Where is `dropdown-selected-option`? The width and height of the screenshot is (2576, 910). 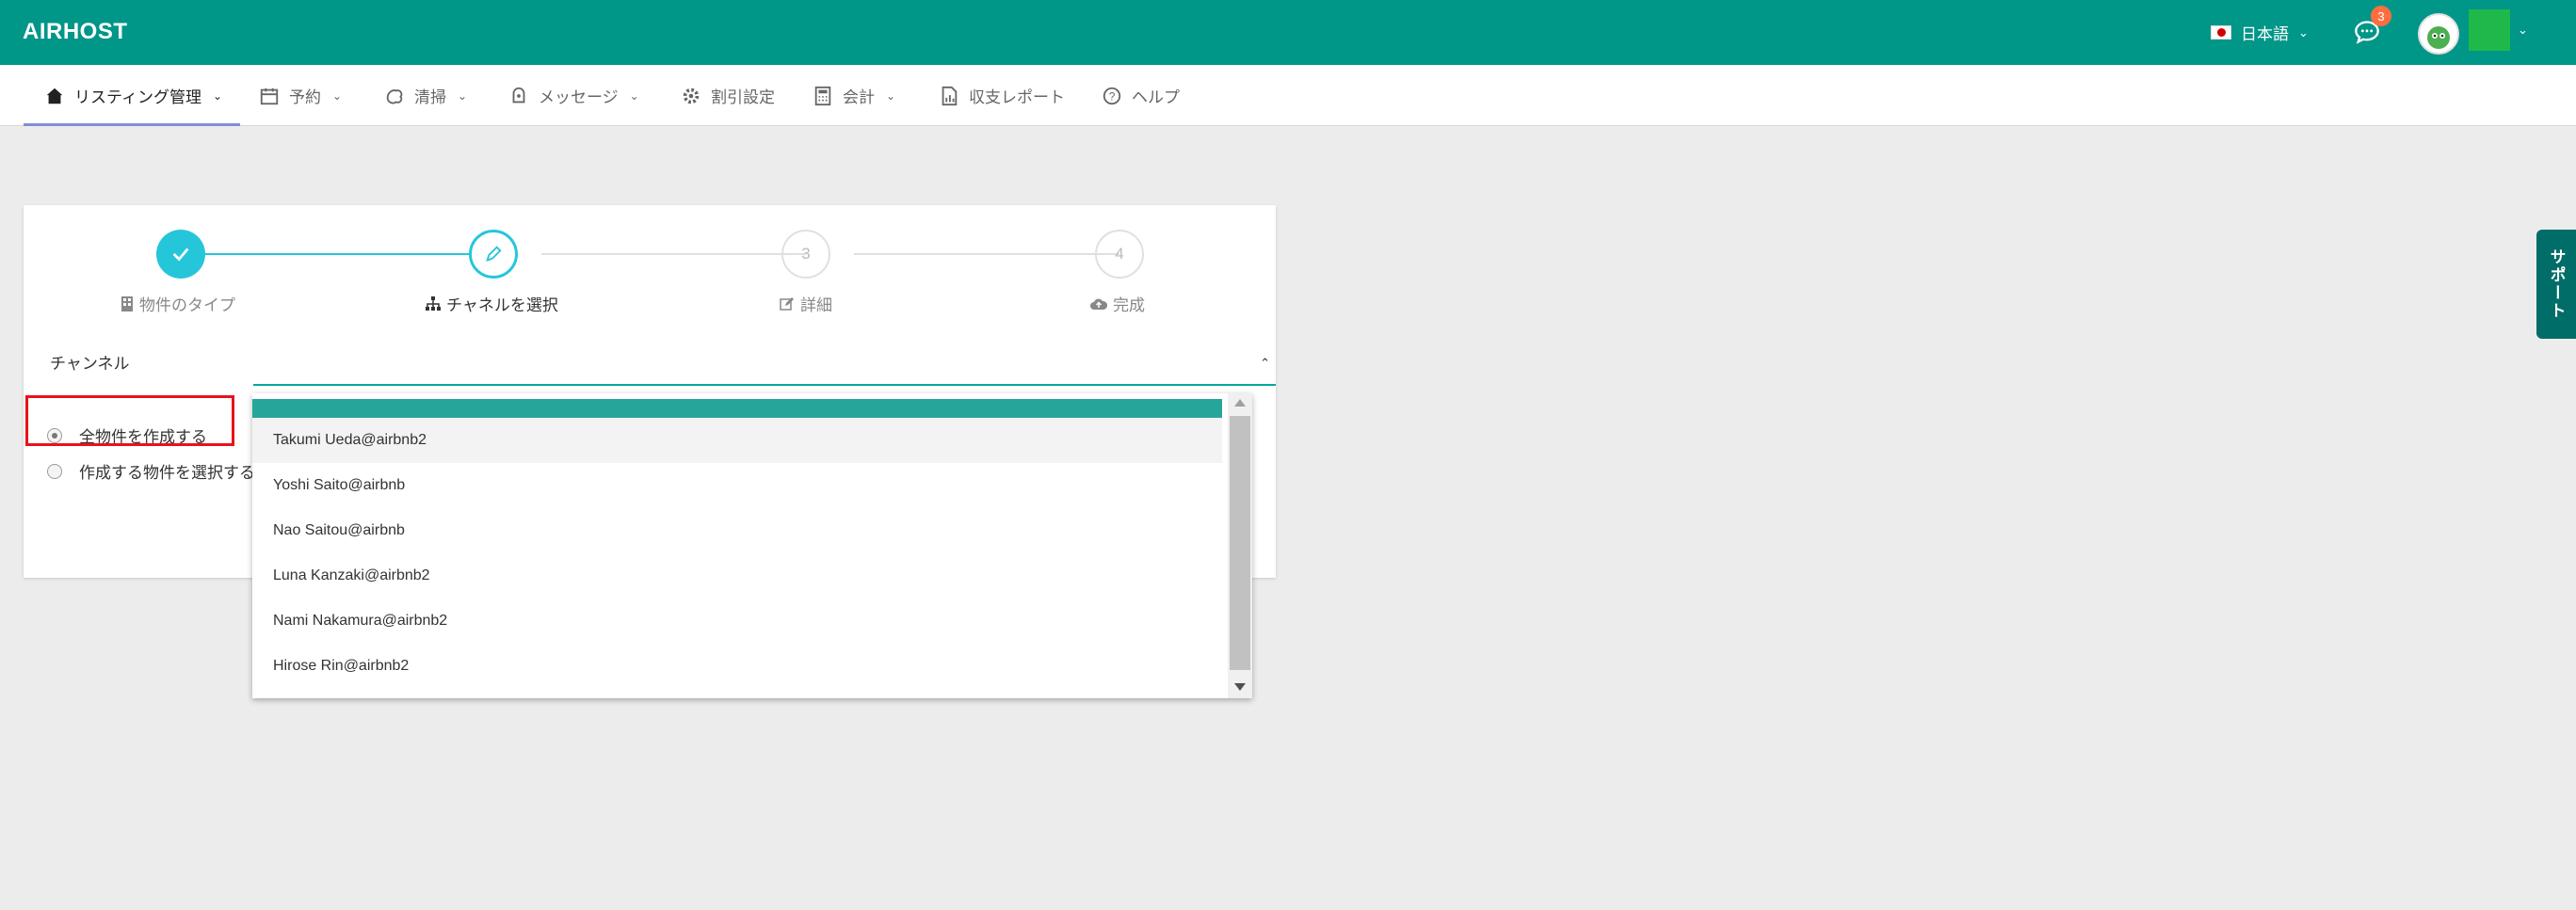 dropdown-selected-option is located at coordinates (737, 408).